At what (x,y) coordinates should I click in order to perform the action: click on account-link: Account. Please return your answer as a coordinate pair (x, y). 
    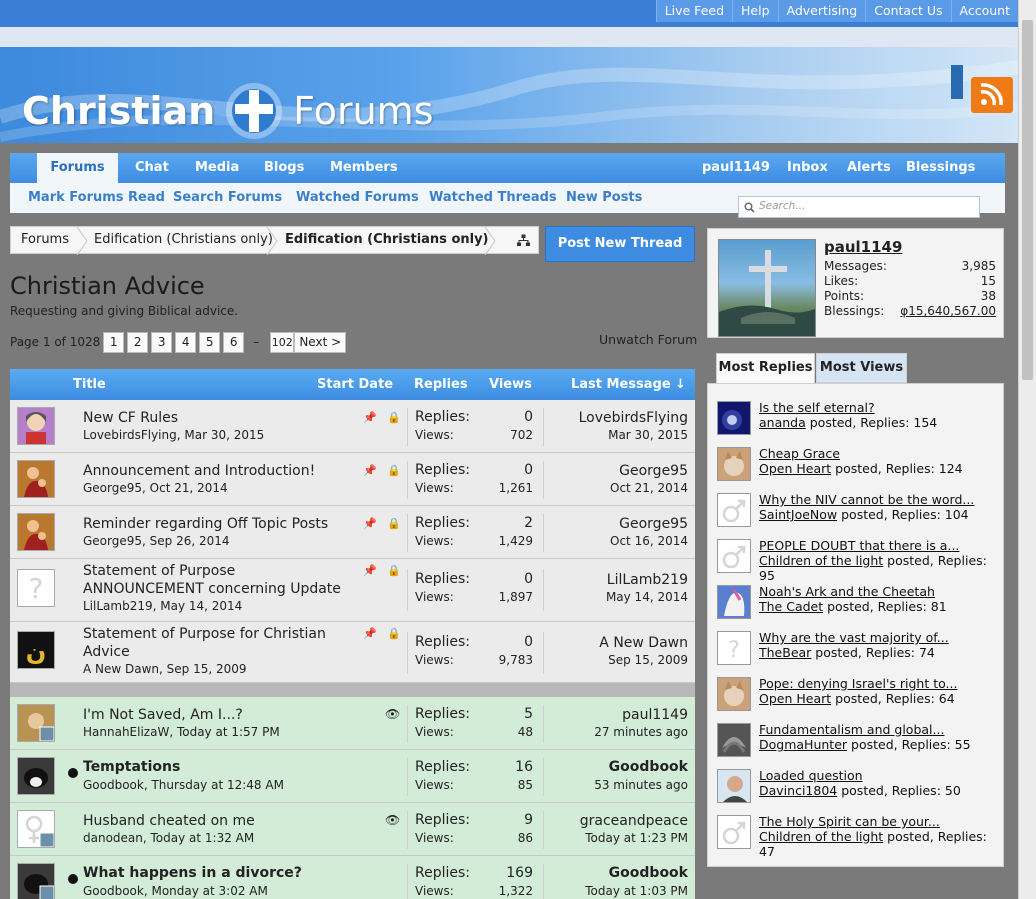
    Looking at the image, I should click on (984, 11).